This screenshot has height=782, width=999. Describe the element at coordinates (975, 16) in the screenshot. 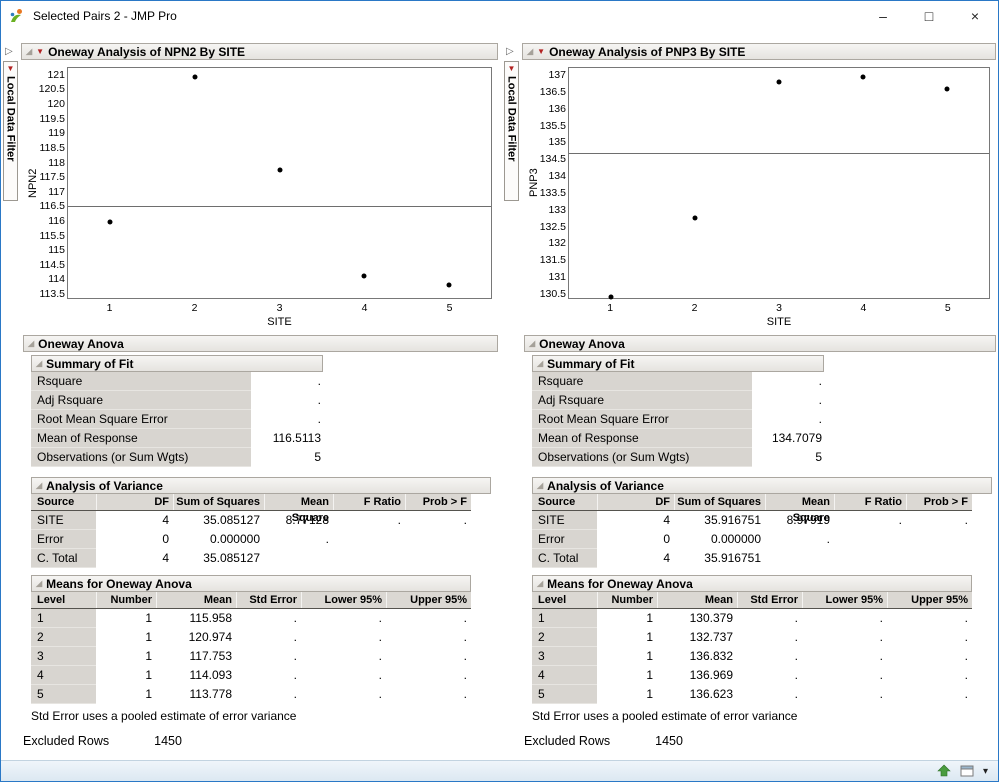

I see `close-button: ×` at that location.